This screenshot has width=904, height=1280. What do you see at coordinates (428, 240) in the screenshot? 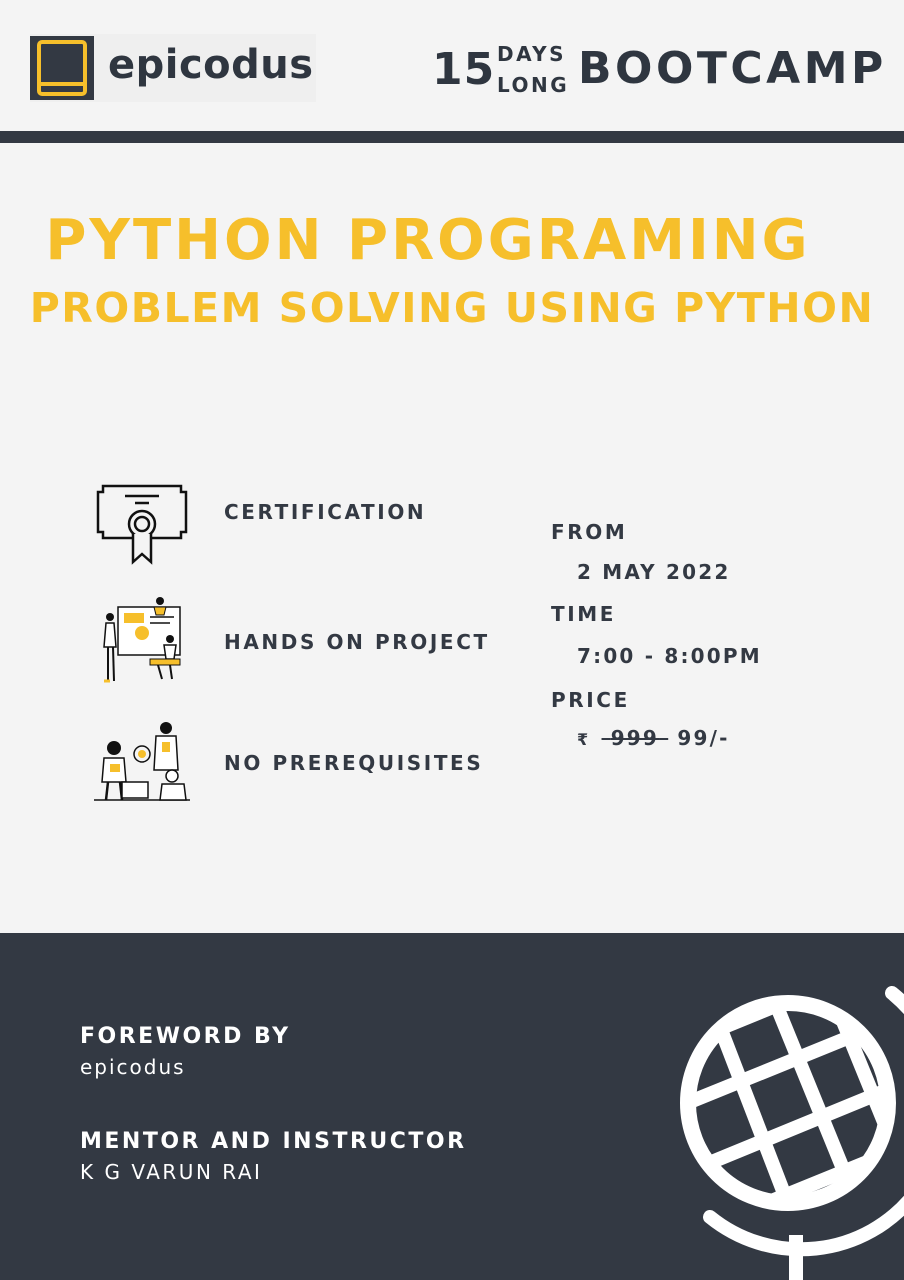
I see `main-title: PYTHON PROGRAMING` at bounding box center [428, 240].